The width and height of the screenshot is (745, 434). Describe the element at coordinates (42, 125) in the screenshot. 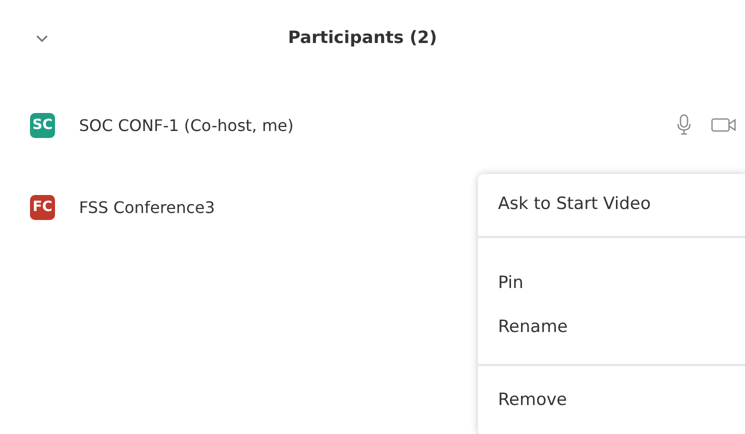

I see `avatar-badge: SC` at that location.